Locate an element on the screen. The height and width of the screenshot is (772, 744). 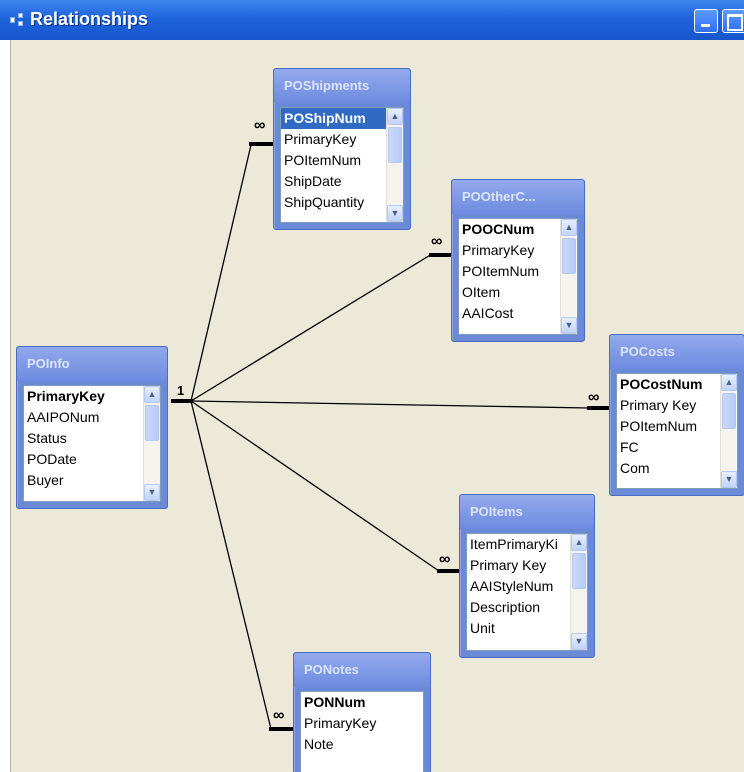
field-row: PODate is located at coordinates (92, 459).